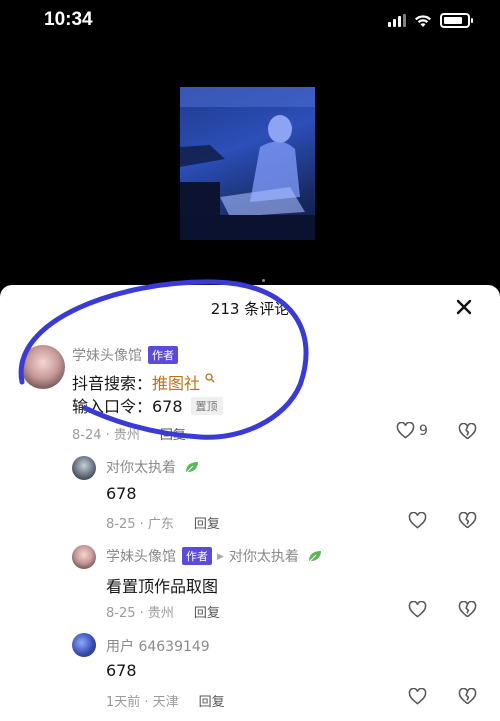 The width and height of the screenshot is (500, 721). I want to click on comment-text-prefix: 抖音搜索：, so click(112, 383).